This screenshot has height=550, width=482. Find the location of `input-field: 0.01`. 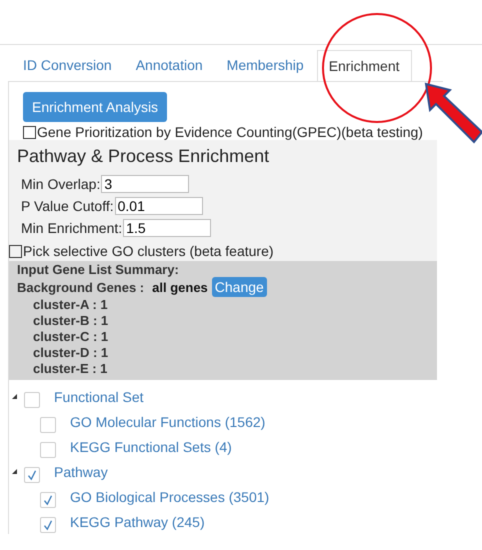

input-field: 0.01 is located at coordinates (158, 206).